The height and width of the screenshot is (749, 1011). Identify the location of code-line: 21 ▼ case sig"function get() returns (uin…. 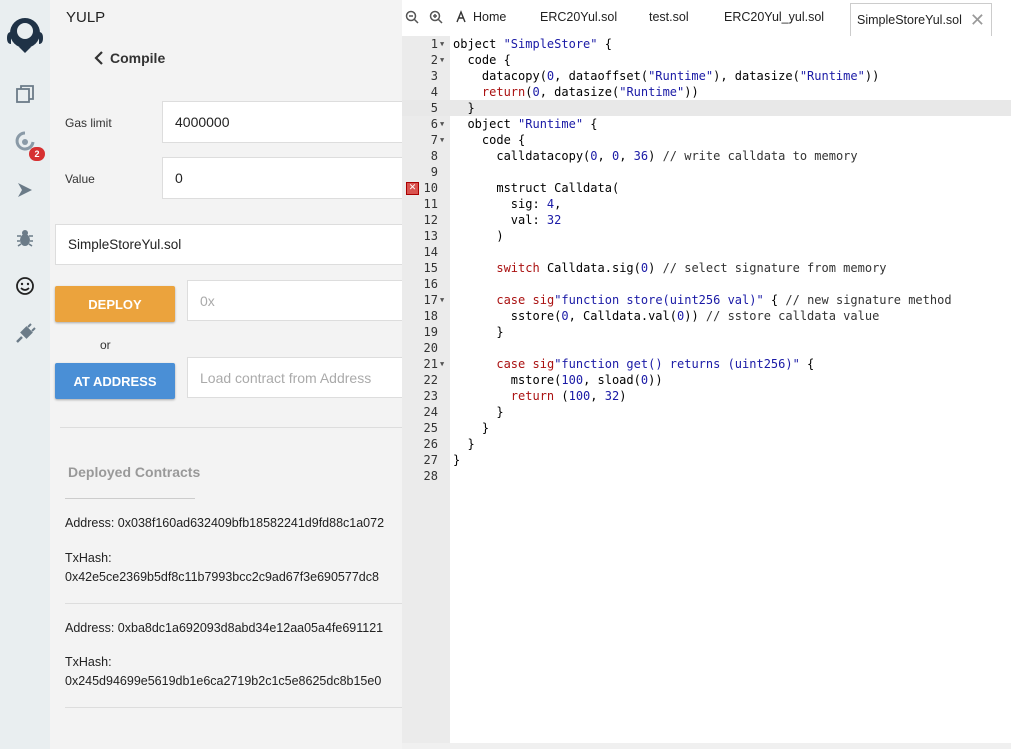
(706, 364).